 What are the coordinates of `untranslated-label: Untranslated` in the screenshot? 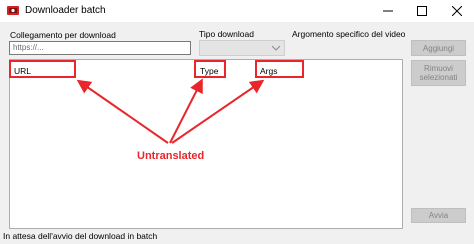 It's located at (171, 156).